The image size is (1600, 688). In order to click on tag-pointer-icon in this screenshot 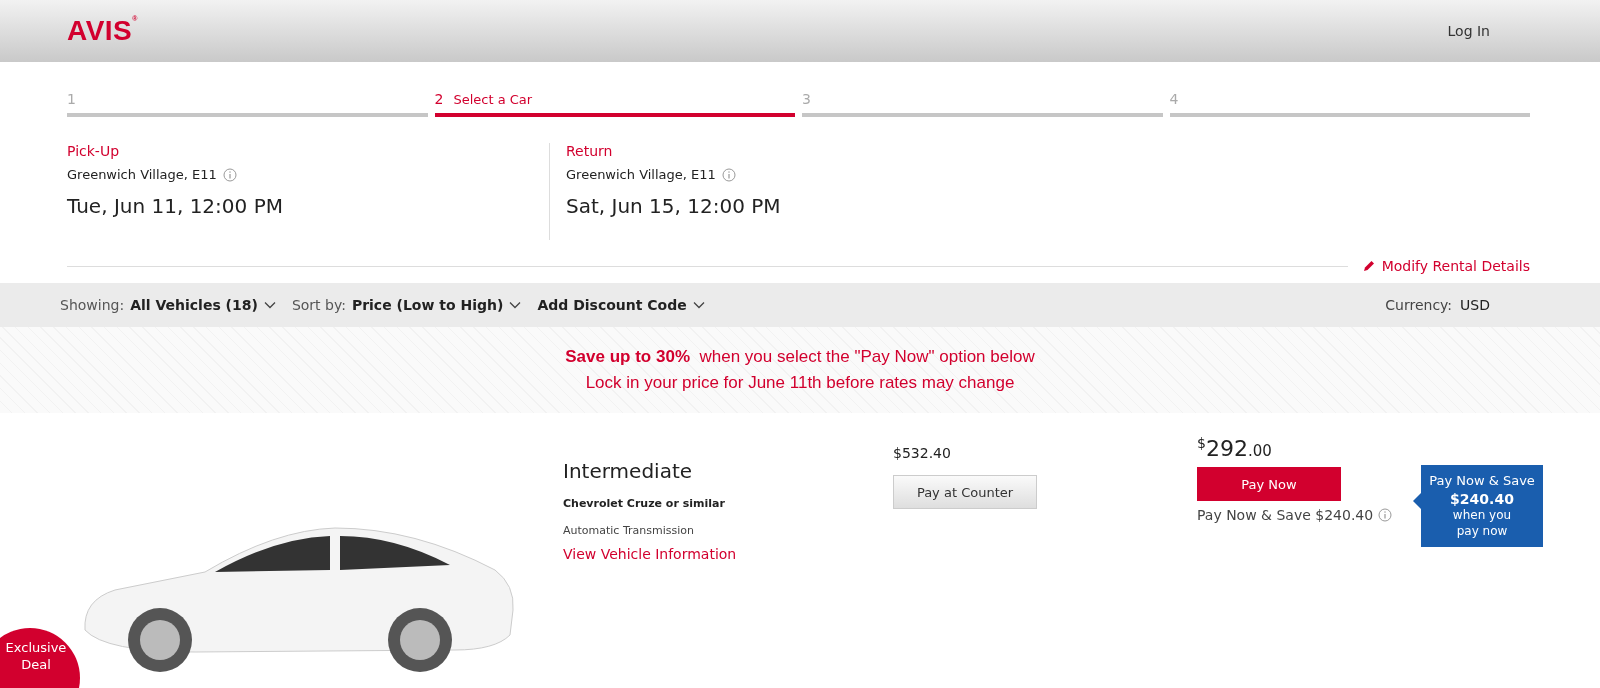, I will do `click(1417, 501)`.